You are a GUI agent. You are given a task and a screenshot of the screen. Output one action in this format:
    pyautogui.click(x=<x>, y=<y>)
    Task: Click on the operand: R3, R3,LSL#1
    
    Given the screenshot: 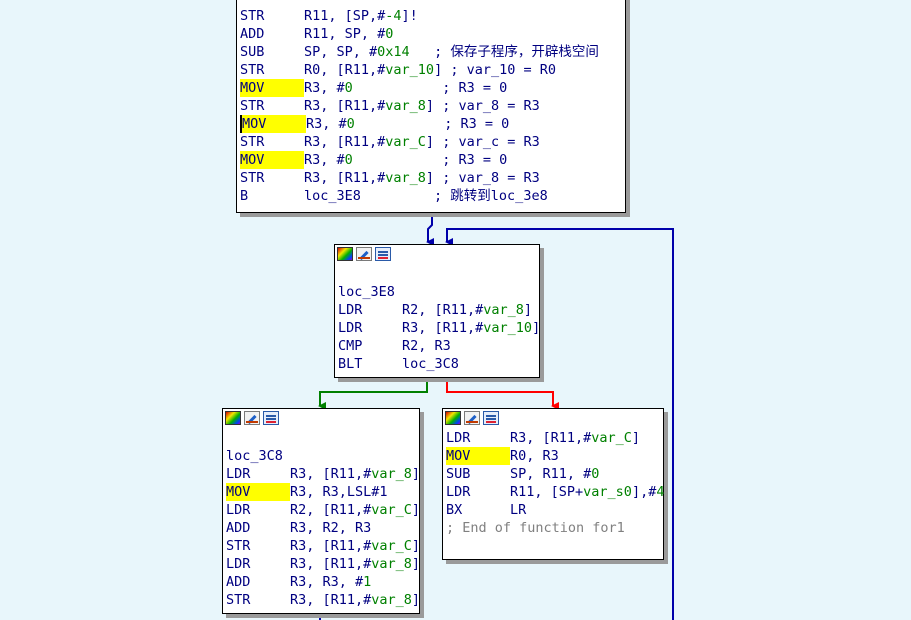 What is the action you would take?
    pyautogui.click(x=339, y=492)
    